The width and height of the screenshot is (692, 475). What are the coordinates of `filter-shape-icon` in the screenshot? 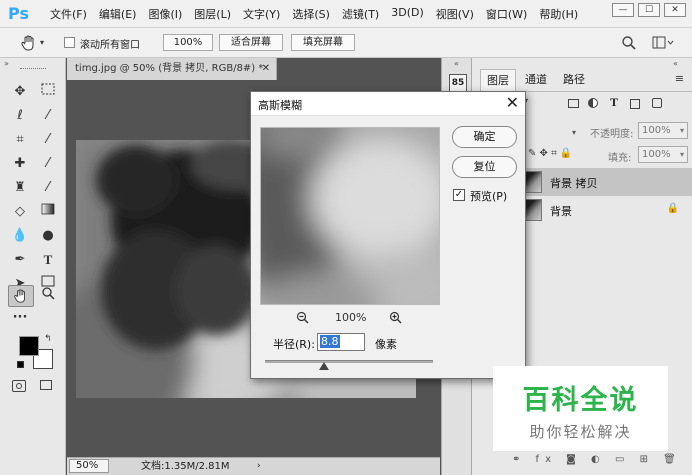 It's located at (635, 104).